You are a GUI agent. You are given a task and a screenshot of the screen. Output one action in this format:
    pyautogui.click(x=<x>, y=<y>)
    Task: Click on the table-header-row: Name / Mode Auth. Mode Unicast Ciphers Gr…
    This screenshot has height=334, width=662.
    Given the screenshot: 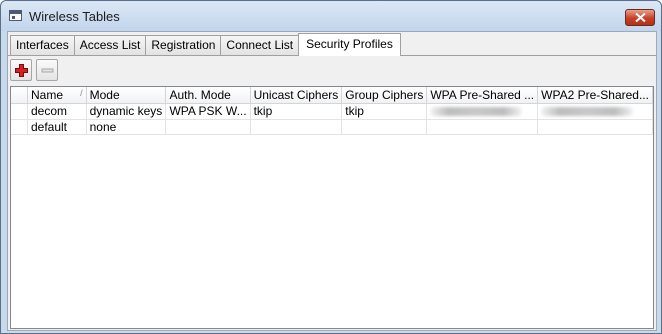 What is the action you would take?
    pyautogui.click(x=332, y=95)
    